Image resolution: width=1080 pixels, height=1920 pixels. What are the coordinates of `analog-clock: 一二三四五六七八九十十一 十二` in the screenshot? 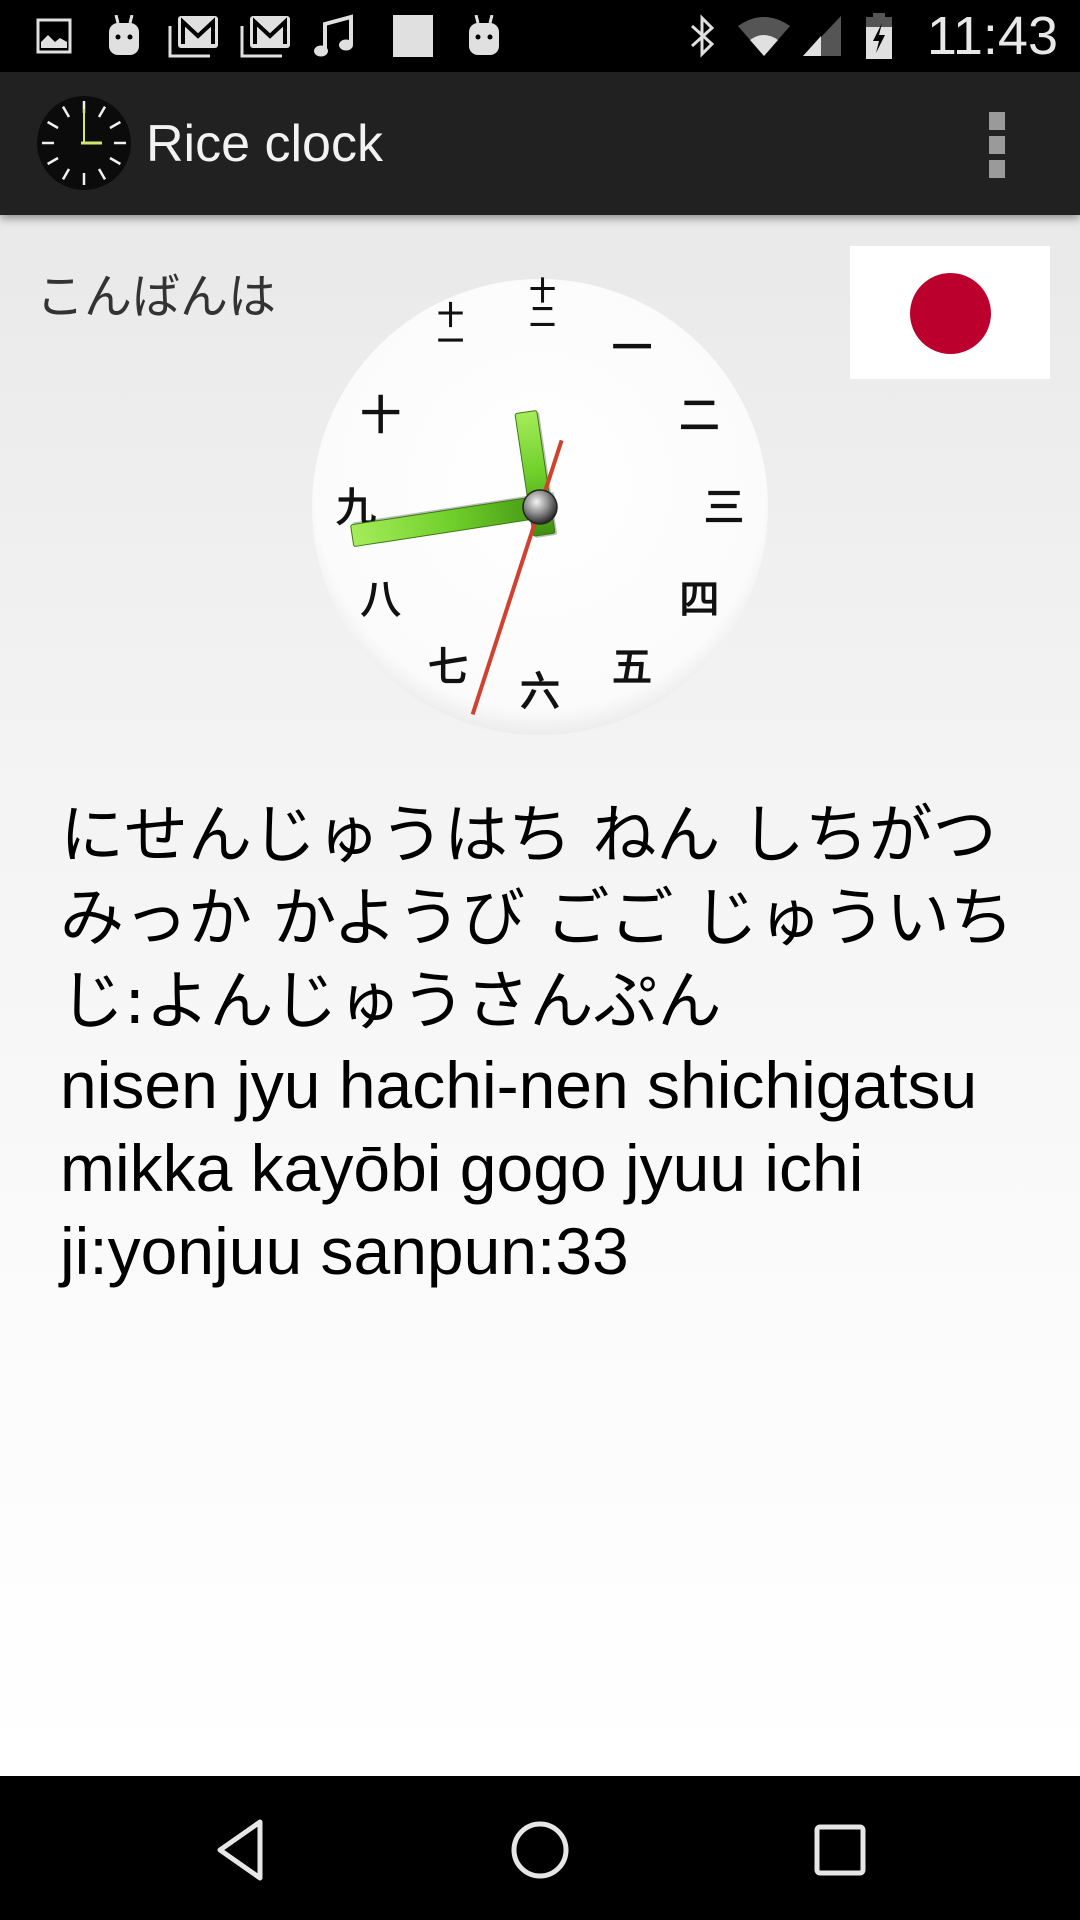 It's located at (540, 507).